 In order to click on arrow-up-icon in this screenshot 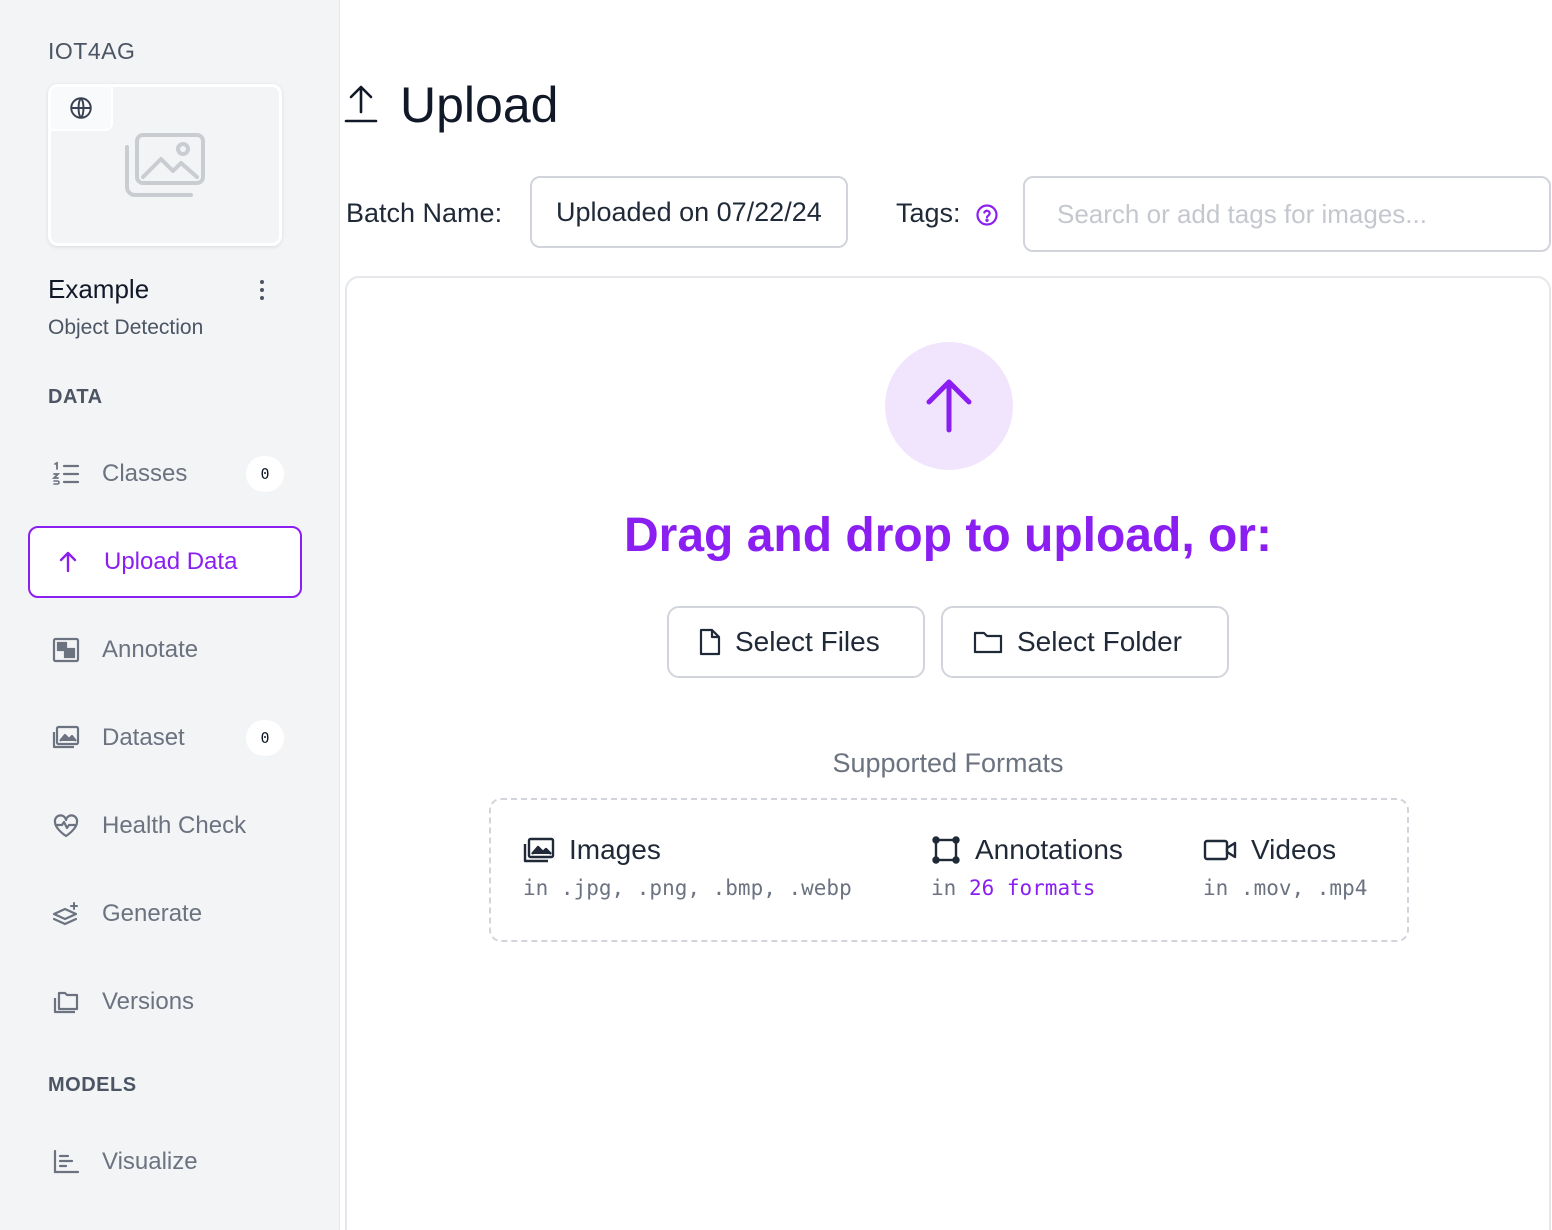, I will do `click(68, 562)`.